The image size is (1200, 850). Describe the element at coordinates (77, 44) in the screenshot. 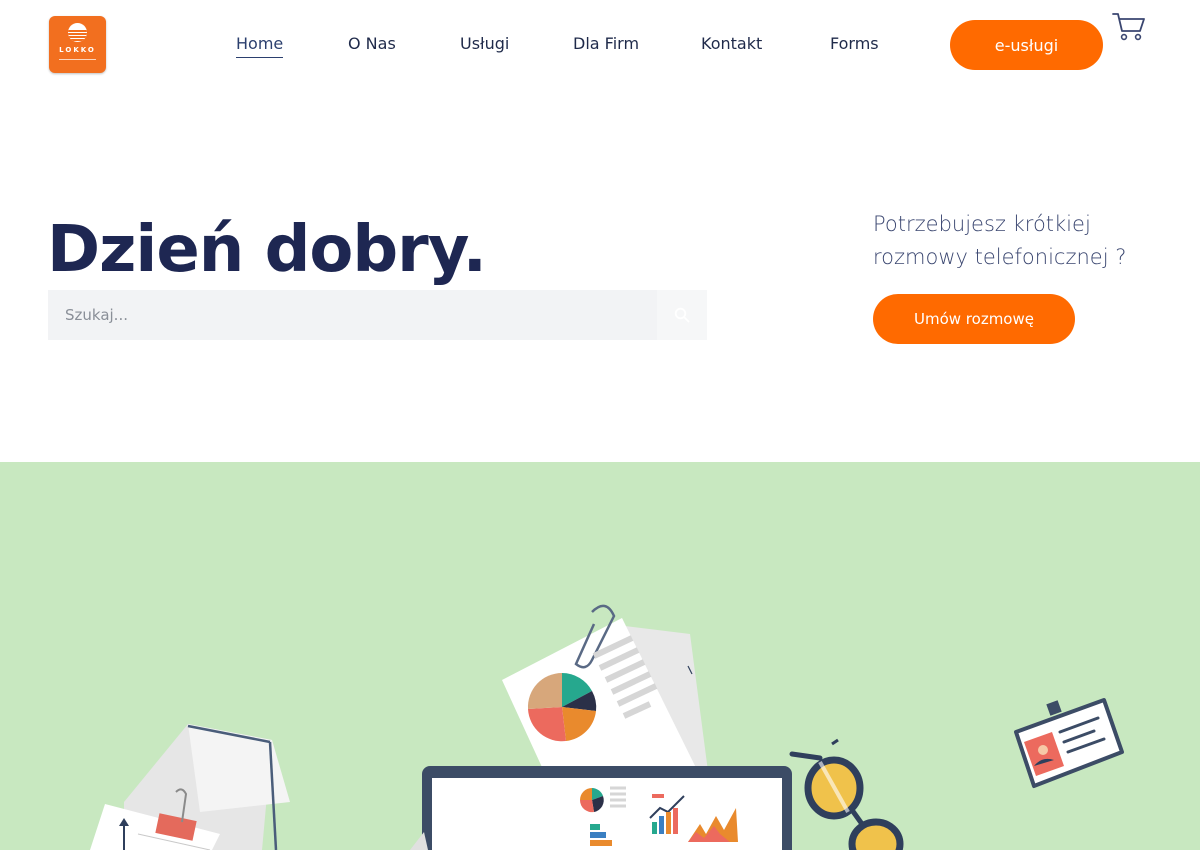

I see `logo: LOKKO` at that location.